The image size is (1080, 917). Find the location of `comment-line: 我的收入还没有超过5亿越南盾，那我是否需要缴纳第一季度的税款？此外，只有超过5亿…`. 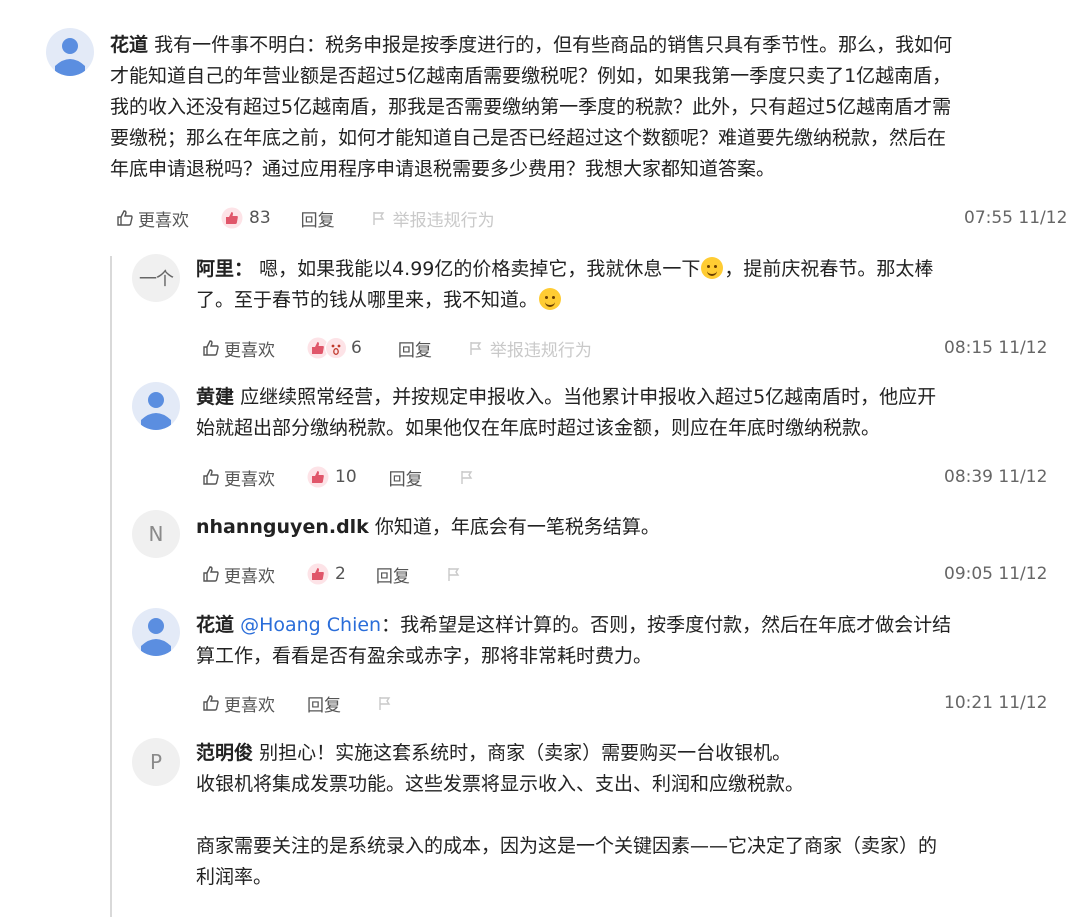

comment-line: 我的收入还没有超过5亿越南盾，那我是否需要缴纳第一季度的税款？此外，只有超过5亿… is located at coordinates (531, 107).